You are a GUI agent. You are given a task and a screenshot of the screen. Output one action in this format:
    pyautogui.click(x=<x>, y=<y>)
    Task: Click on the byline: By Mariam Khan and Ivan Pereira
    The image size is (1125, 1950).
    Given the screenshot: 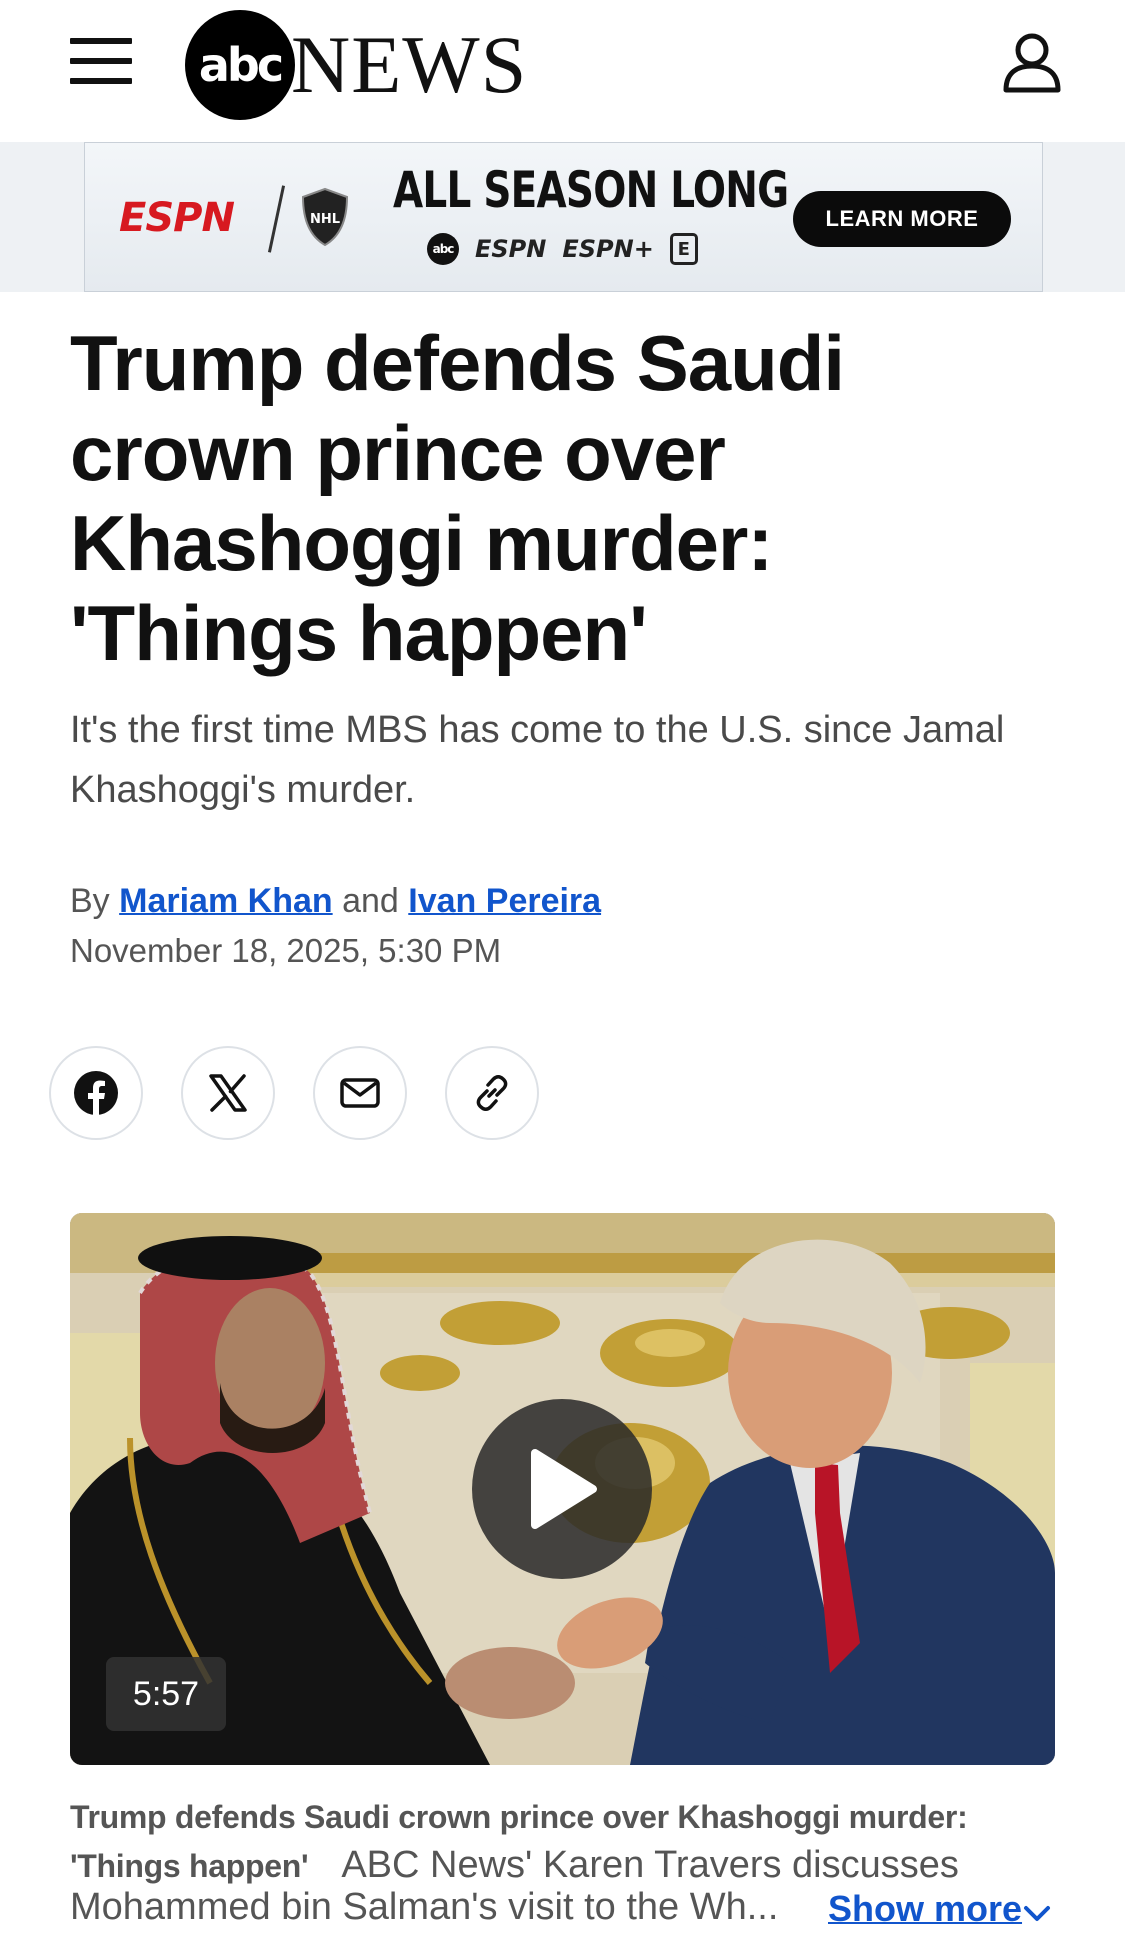 What is the action you would take?
    pyautogui.click(x=335, y=901)
    